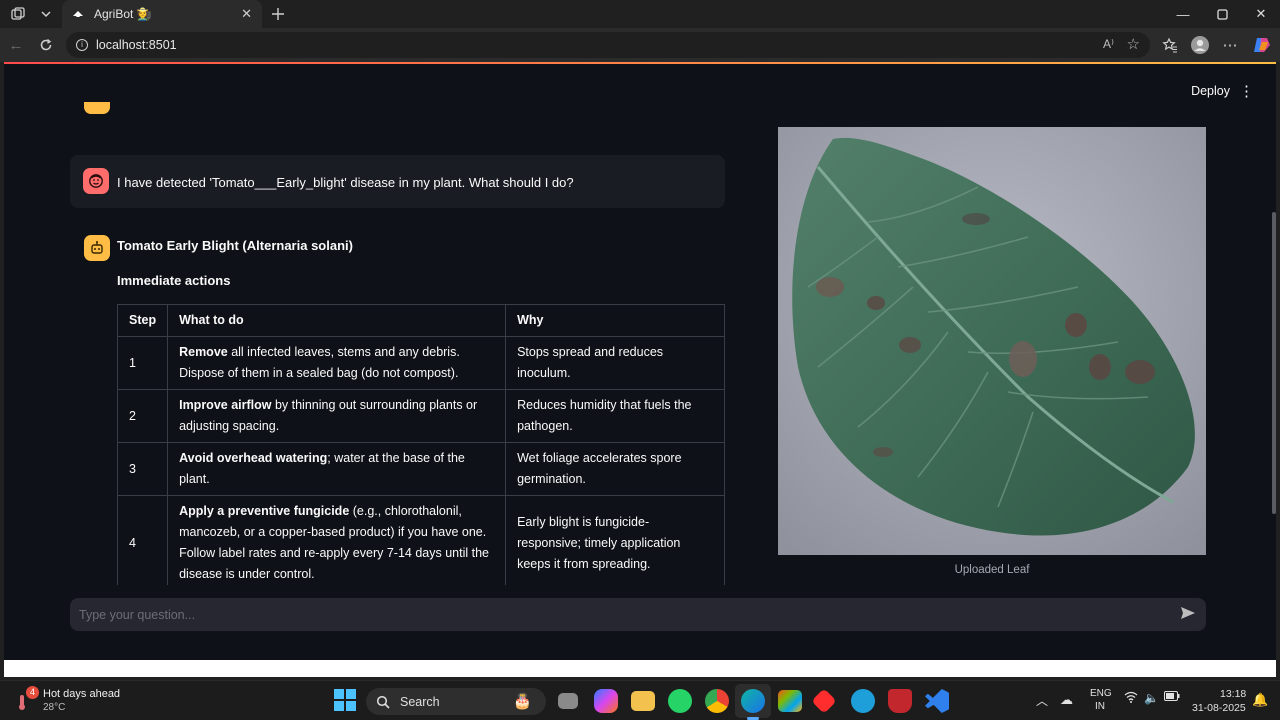 The image size is (1280, 720). What do you see at coordinates (824, 701) in the screenshot?
I see `red-diamond-app-icon` at bounding box center [824, 701].